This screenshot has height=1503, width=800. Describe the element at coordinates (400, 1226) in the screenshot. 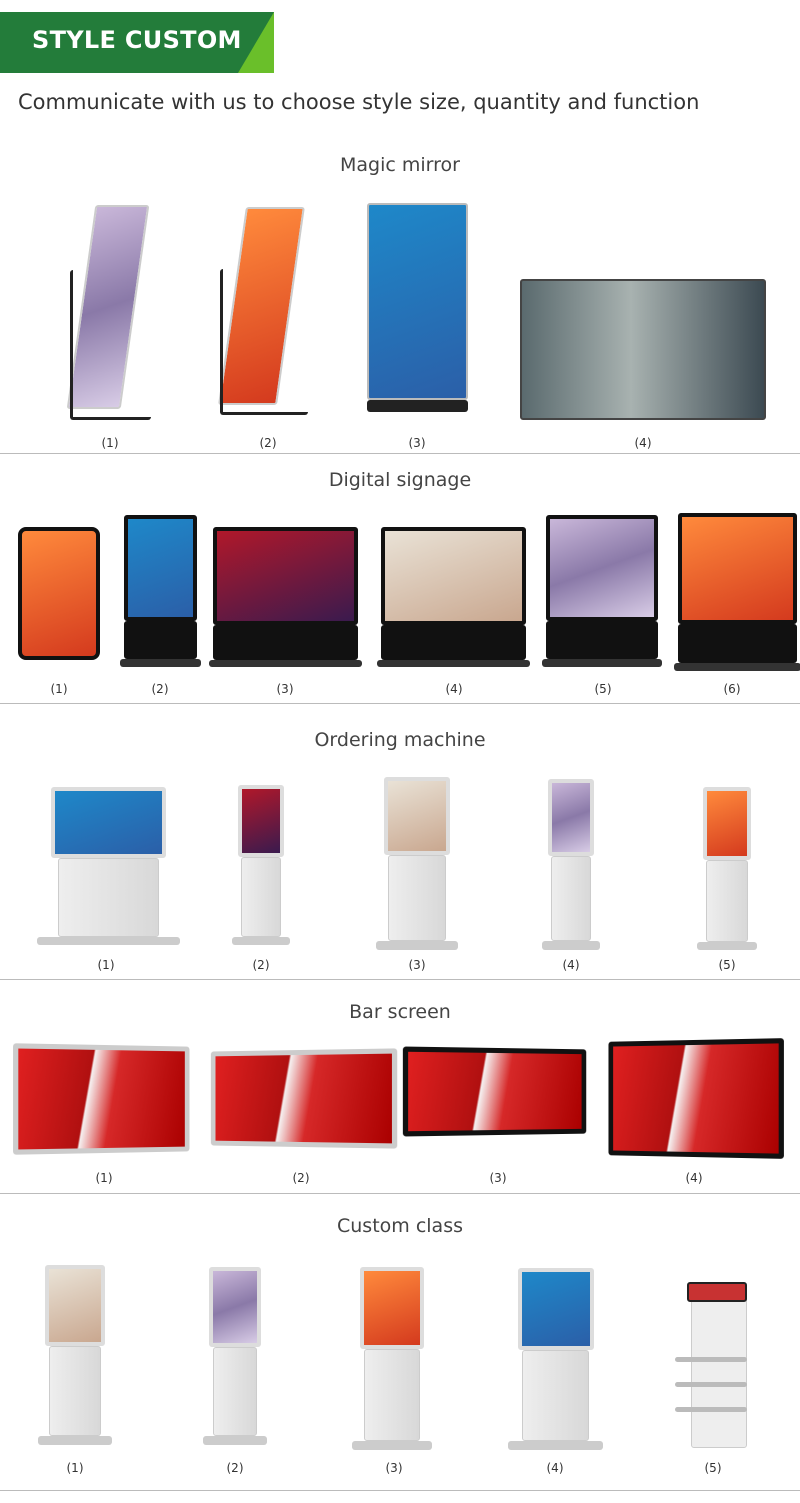

I see `section-title: Custom class` at that location.